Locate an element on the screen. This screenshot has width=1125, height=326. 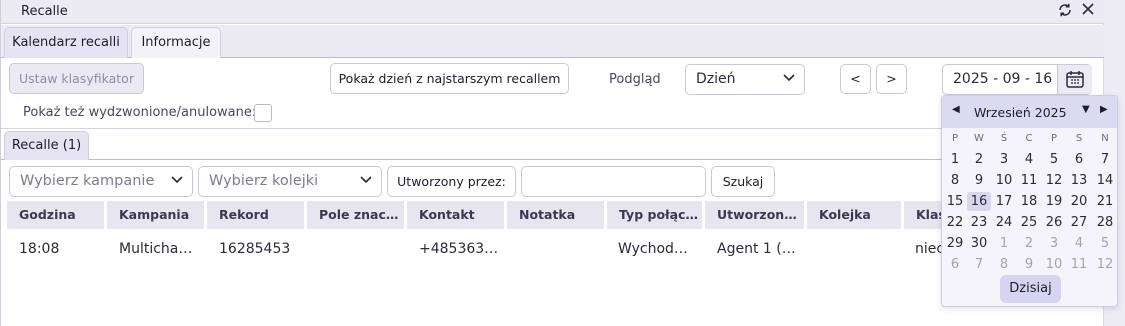
column-header: Godzina is located at coordinates (55, 215).